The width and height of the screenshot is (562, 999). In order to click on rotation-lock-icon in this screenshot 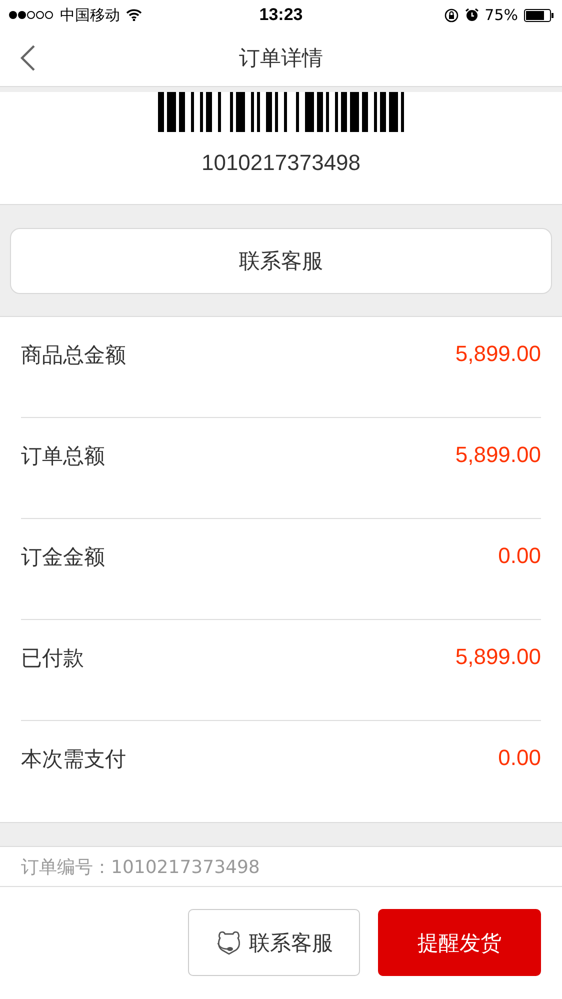, I will do `click(451, 15)`.